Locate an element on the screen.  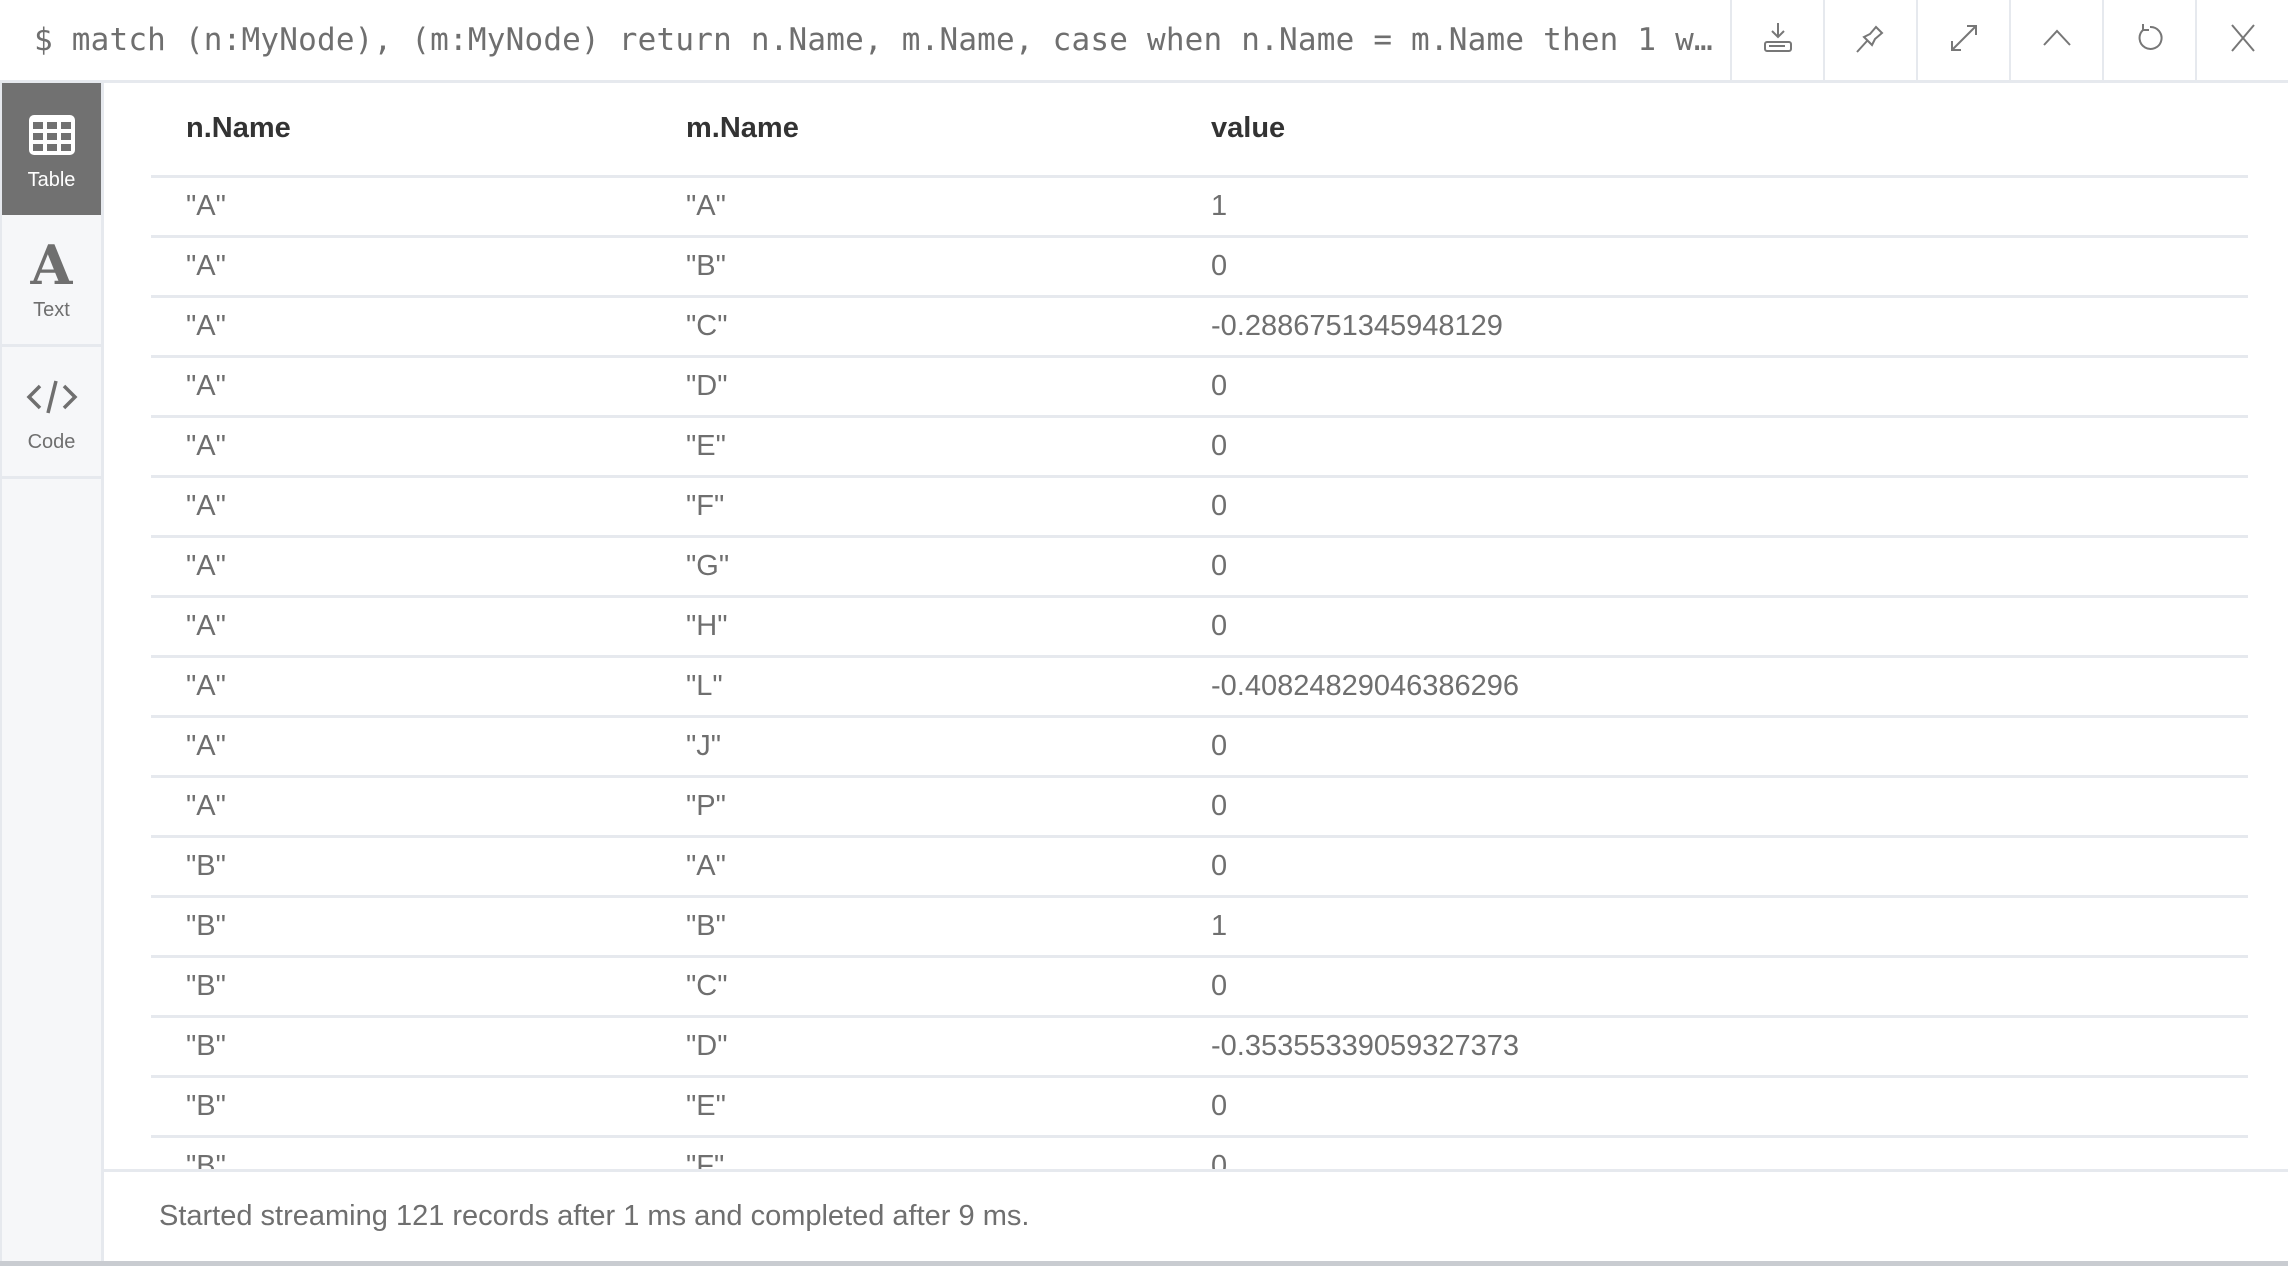
table-row: "A" "B" 0 is located at coordinates (1199, 267).